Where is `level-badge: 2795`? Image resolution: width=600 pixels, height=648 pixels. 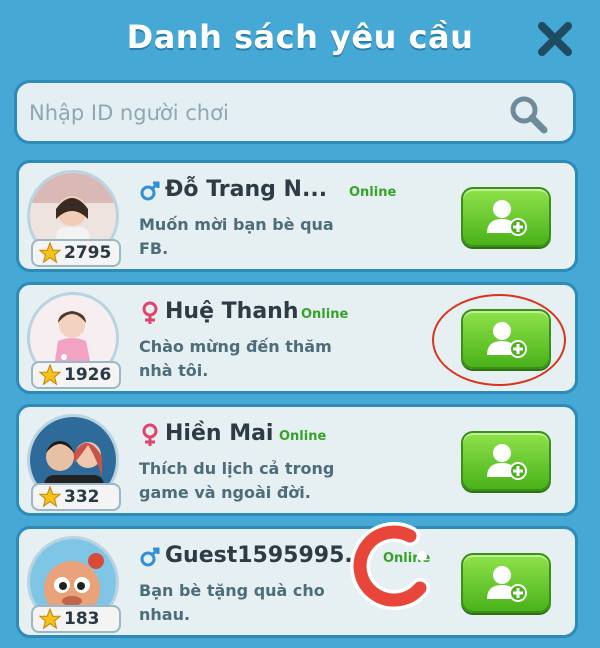
level-badge: 2795 is located at coordinates (76, 253).